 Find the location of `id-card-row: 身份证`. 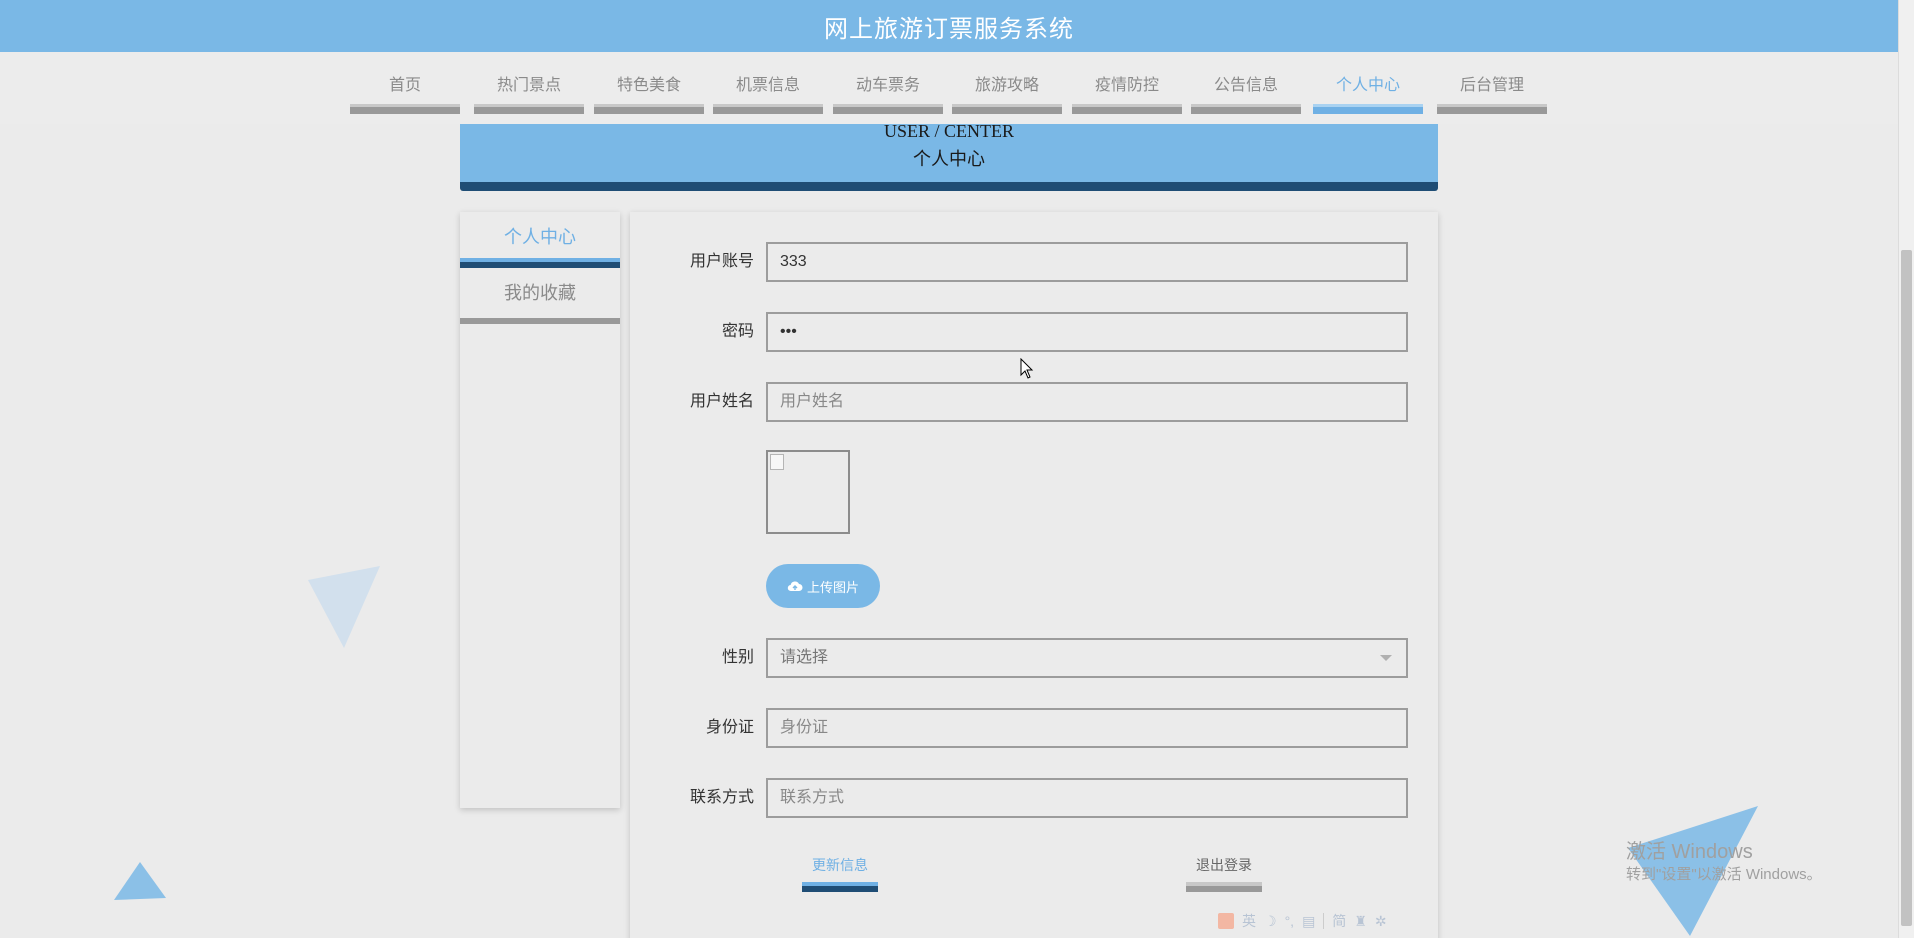

id-card-row: 身份证 is located at coordinates (1034, 728).